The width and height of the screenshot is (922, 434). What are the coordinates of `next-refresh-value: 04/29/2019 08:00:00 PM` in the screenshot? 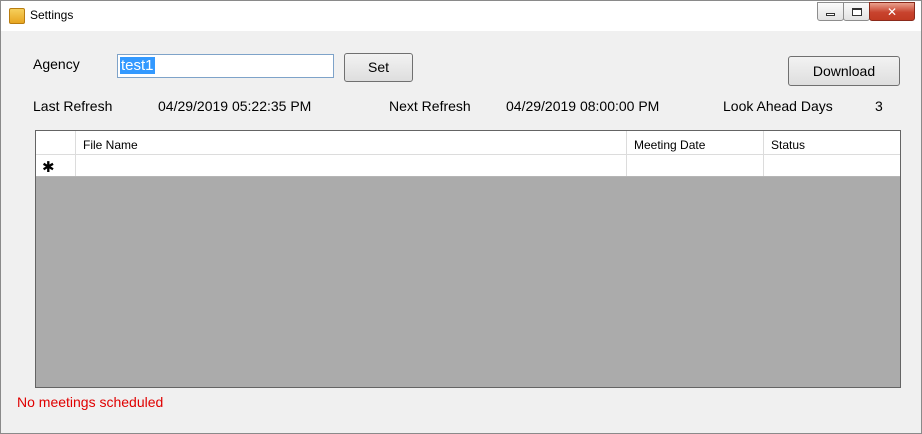 It's located at (583, 106).